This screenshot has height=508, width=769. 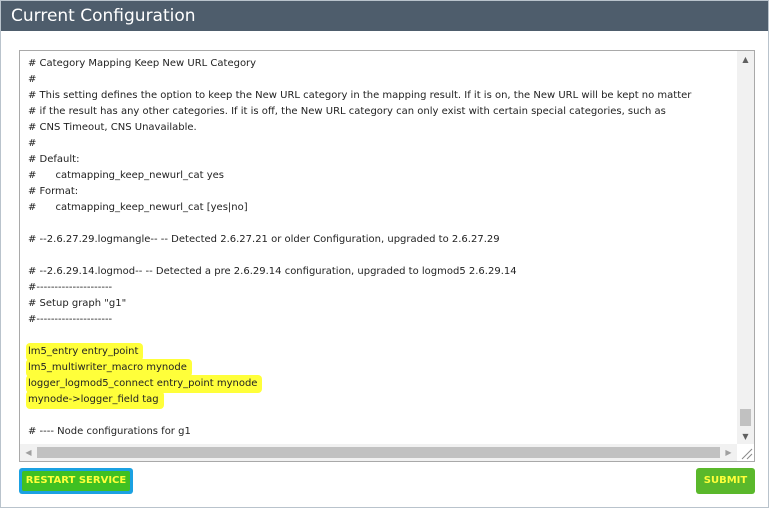 I want to click on panel-title: Current Configuration, so click(x=384, y=16).